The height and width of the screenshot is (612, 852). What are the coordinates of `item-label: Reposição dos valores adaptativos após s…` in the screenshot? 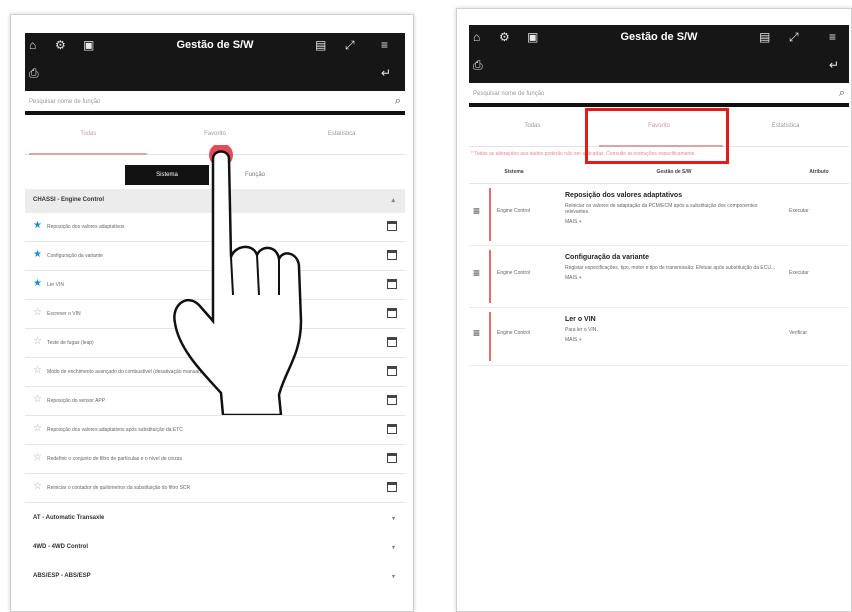 It's located at (115, 430).